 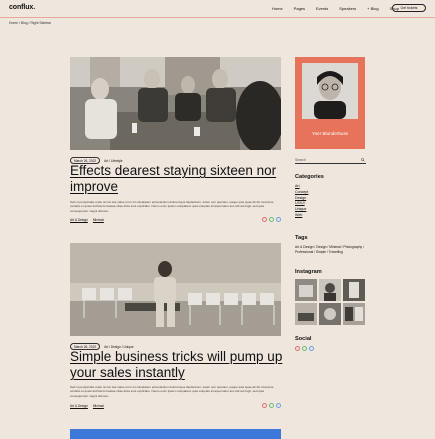 What do you see at coordinates (301, 216) in the screenshot?
I see `category-link-web: Web` at bounding box center [301, 216].